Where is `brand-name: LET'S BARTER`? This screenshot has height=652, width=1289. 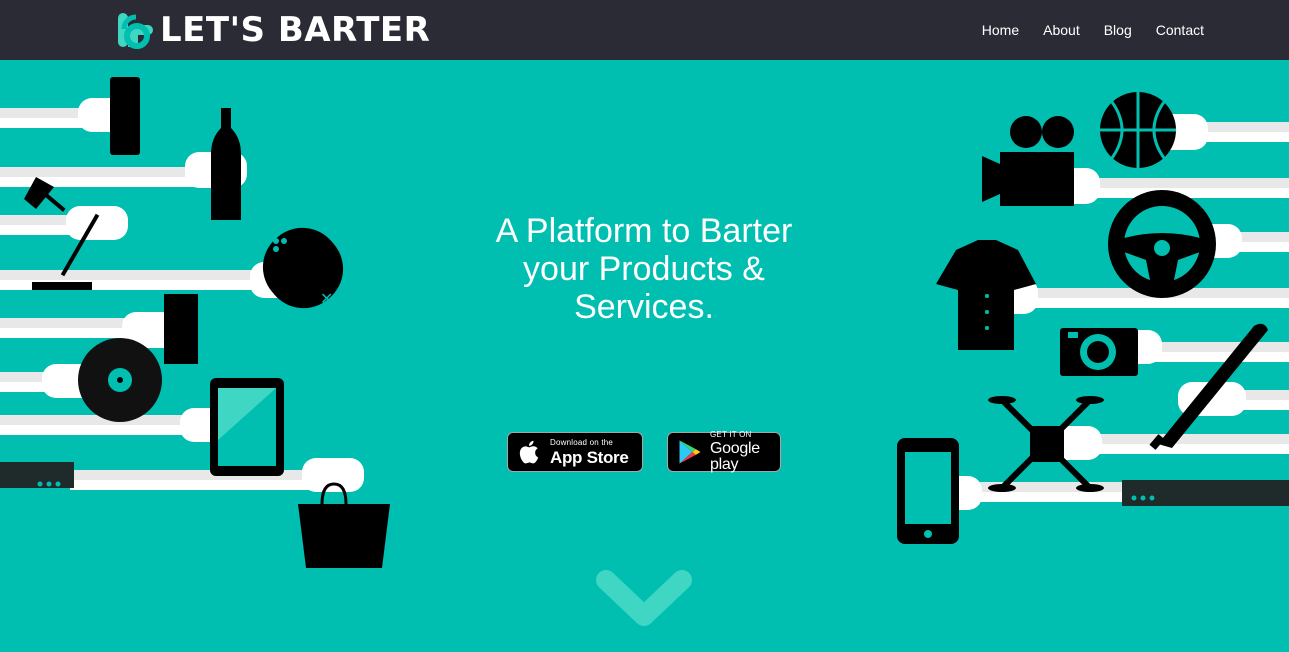 brand-name: LET'S BARTER is located at coordinates (295, 30).